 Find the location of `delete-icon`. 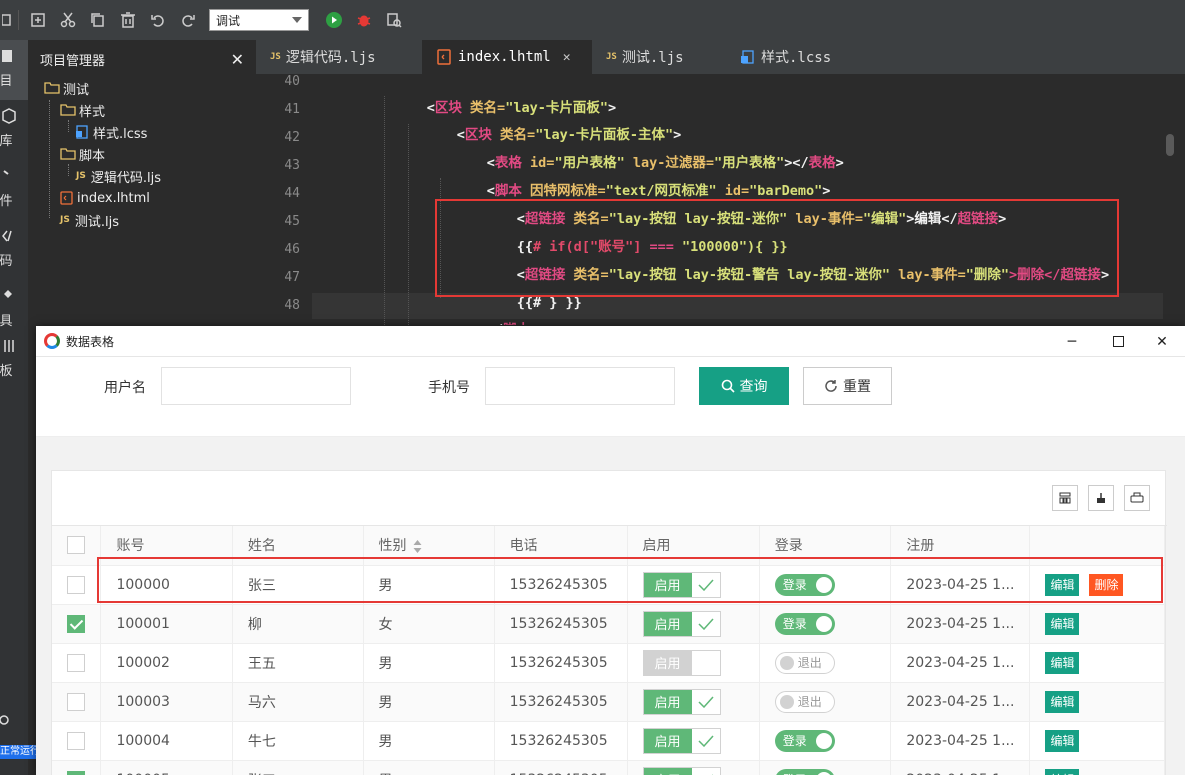

delete-icon is located at coordinates (128, 20).